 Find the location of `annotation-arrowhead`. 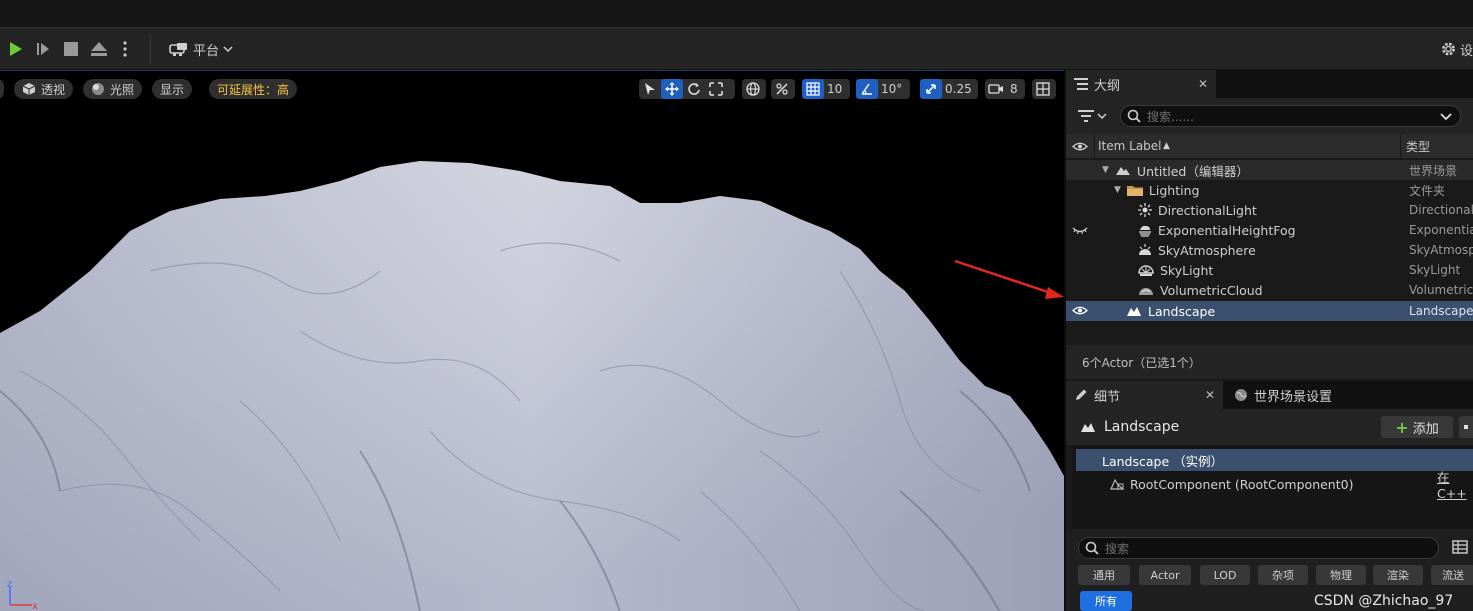

annotation-arrowhead is located at coordinates (1054, 293).